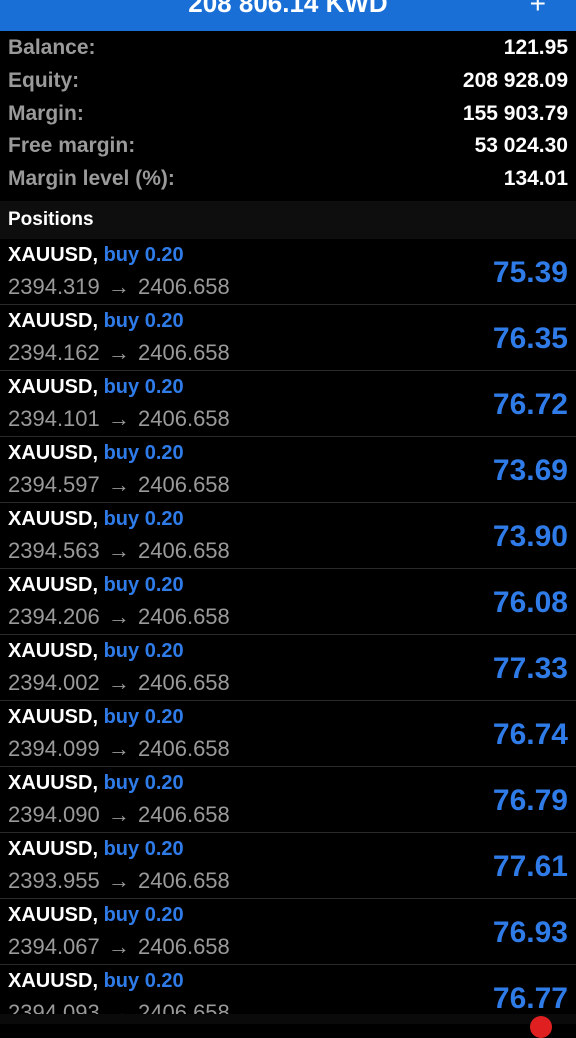  Describe the element at coordinates (530, 668) in the screenshot. I see `position-profit: 77.33` at that location.